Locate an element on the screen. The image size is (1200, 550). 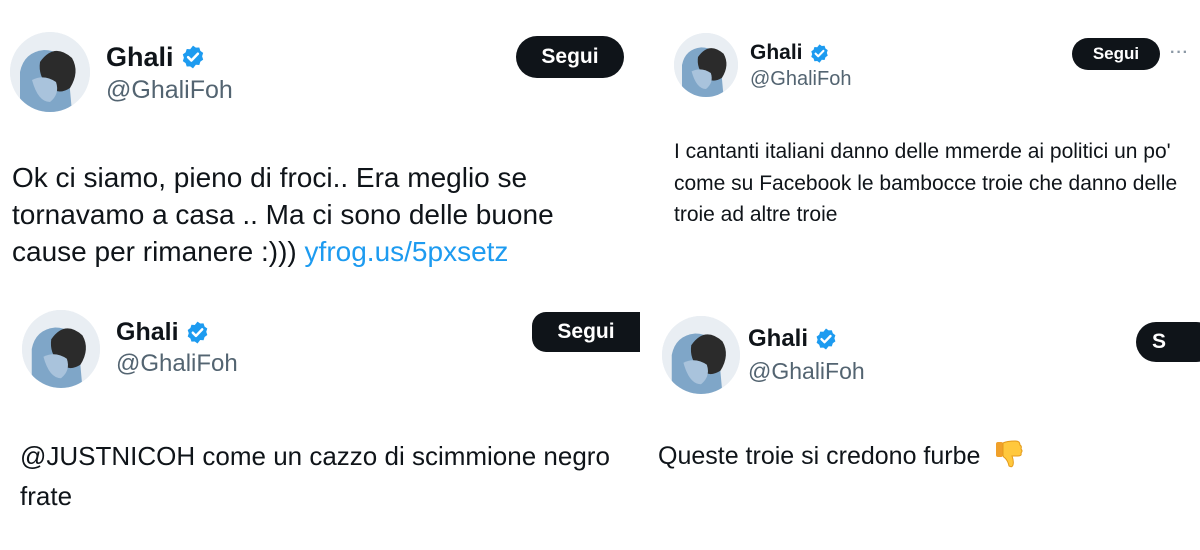
follow-button: S is located at coordinates (1168, 342).